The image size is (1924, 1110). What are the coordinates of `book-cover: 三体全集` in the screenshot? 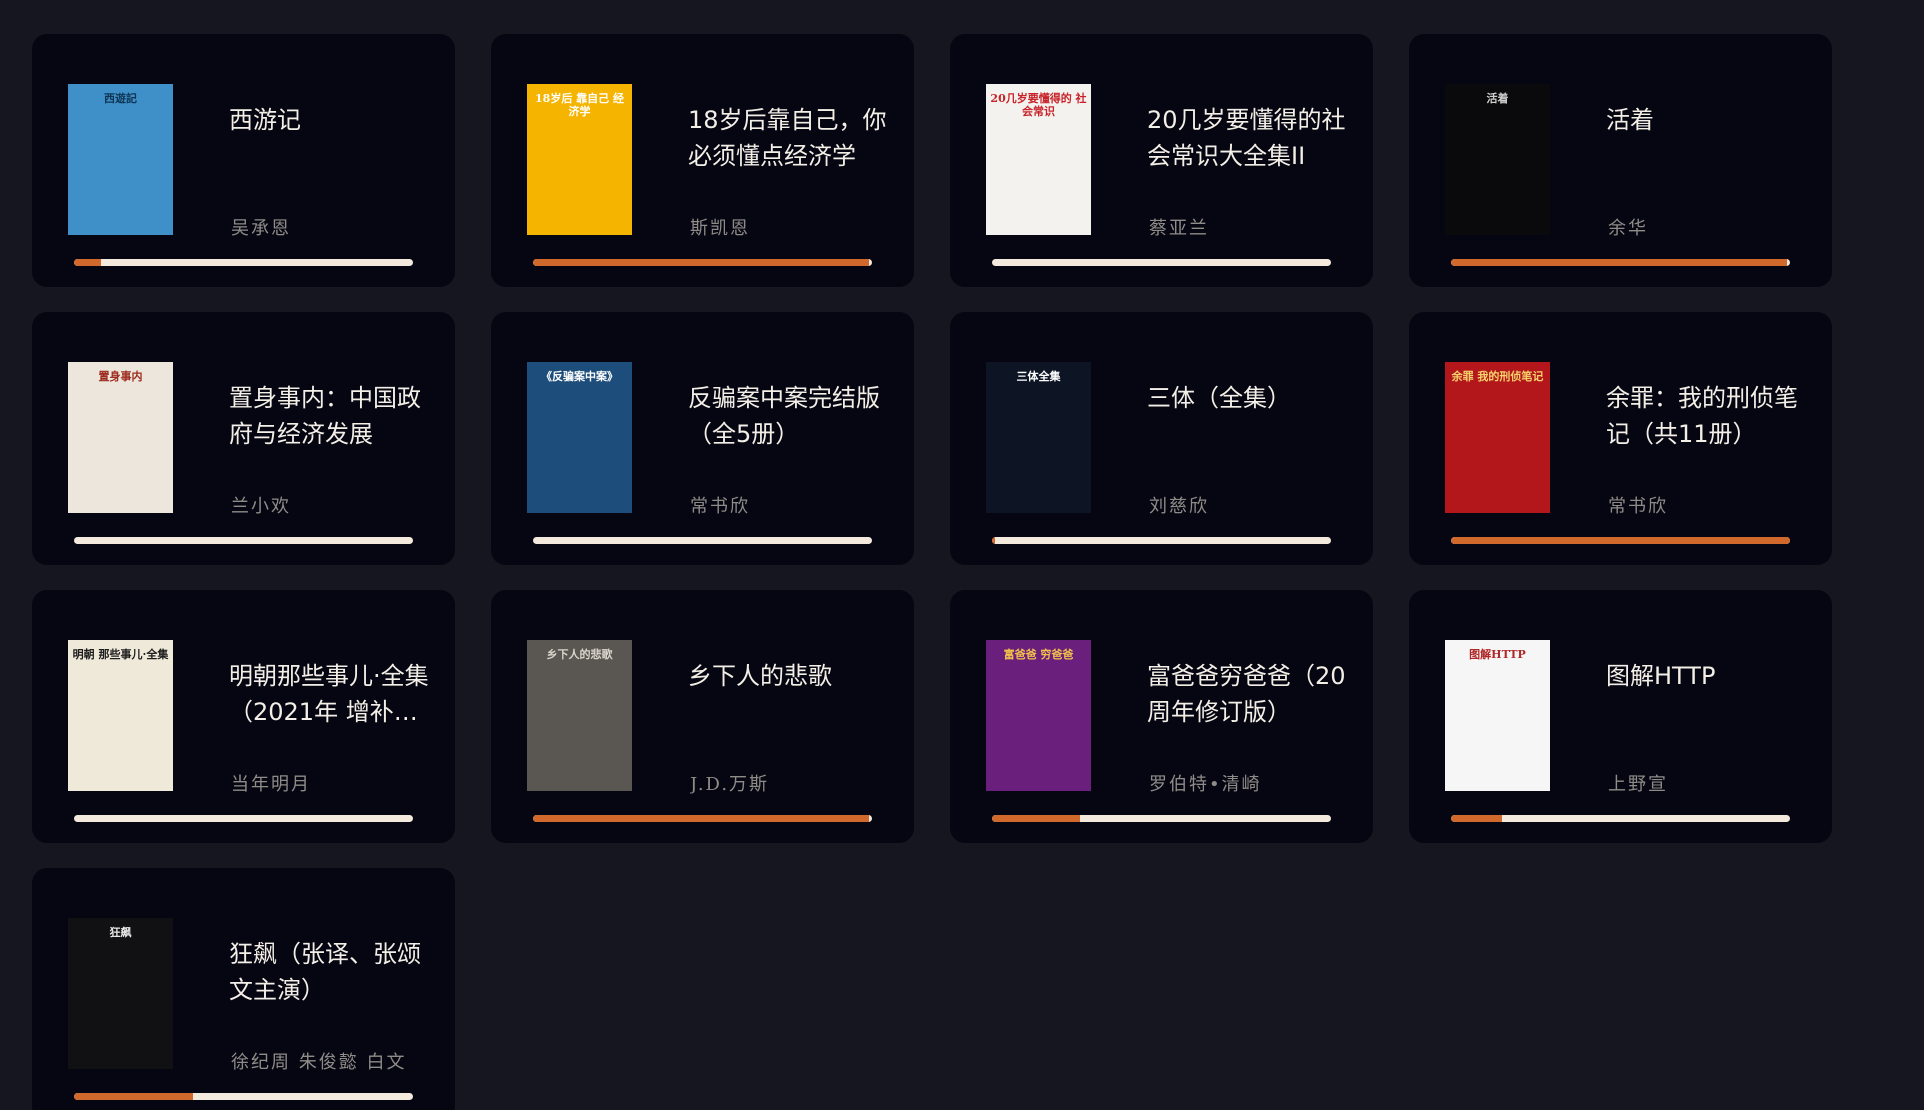 It's located at (1038, 437).